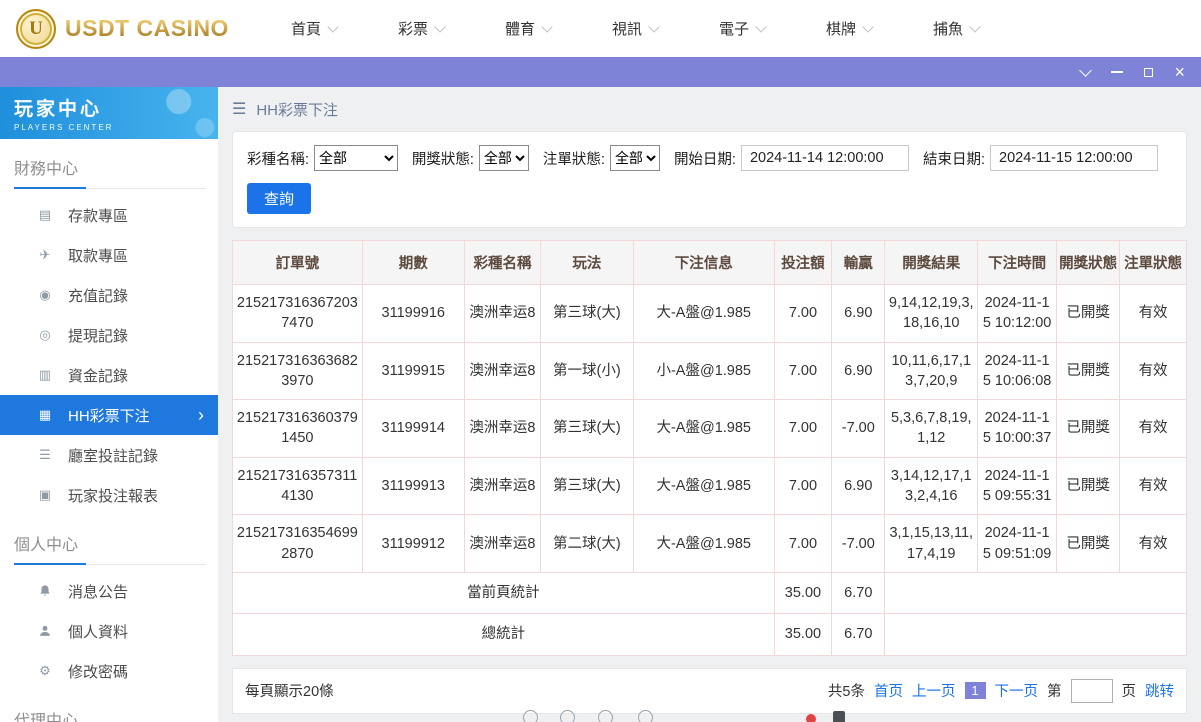  Describe the element at coordinates (948, 29) in the screenshot. I see `nav-item-label: 捕魚` at that location.